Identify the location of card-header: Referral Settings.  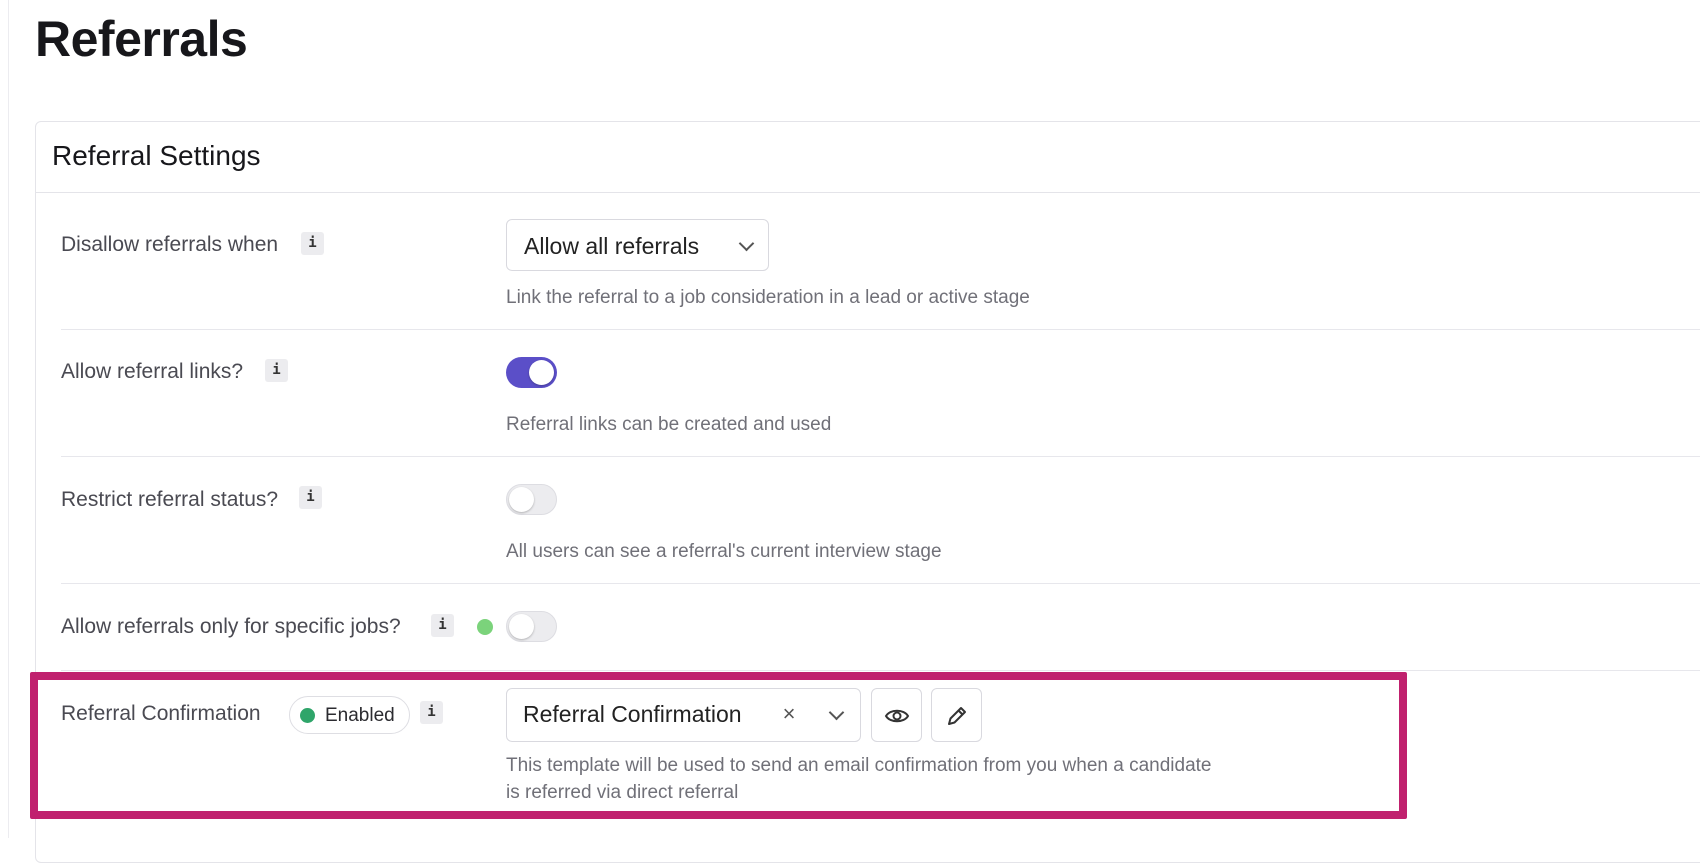
(868, 157).